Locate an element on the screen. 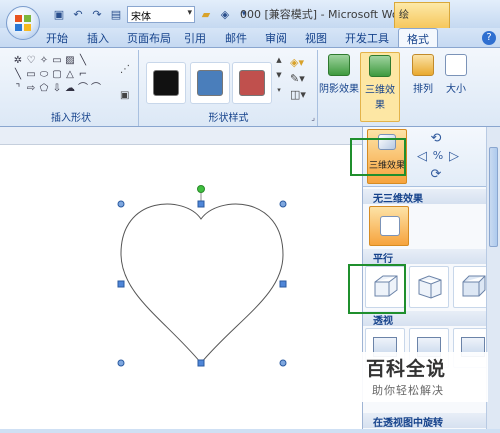 This screenshot has height=433, width=500. pentagon-shape-icon: ⬠ is located at coordinates (44, 88).